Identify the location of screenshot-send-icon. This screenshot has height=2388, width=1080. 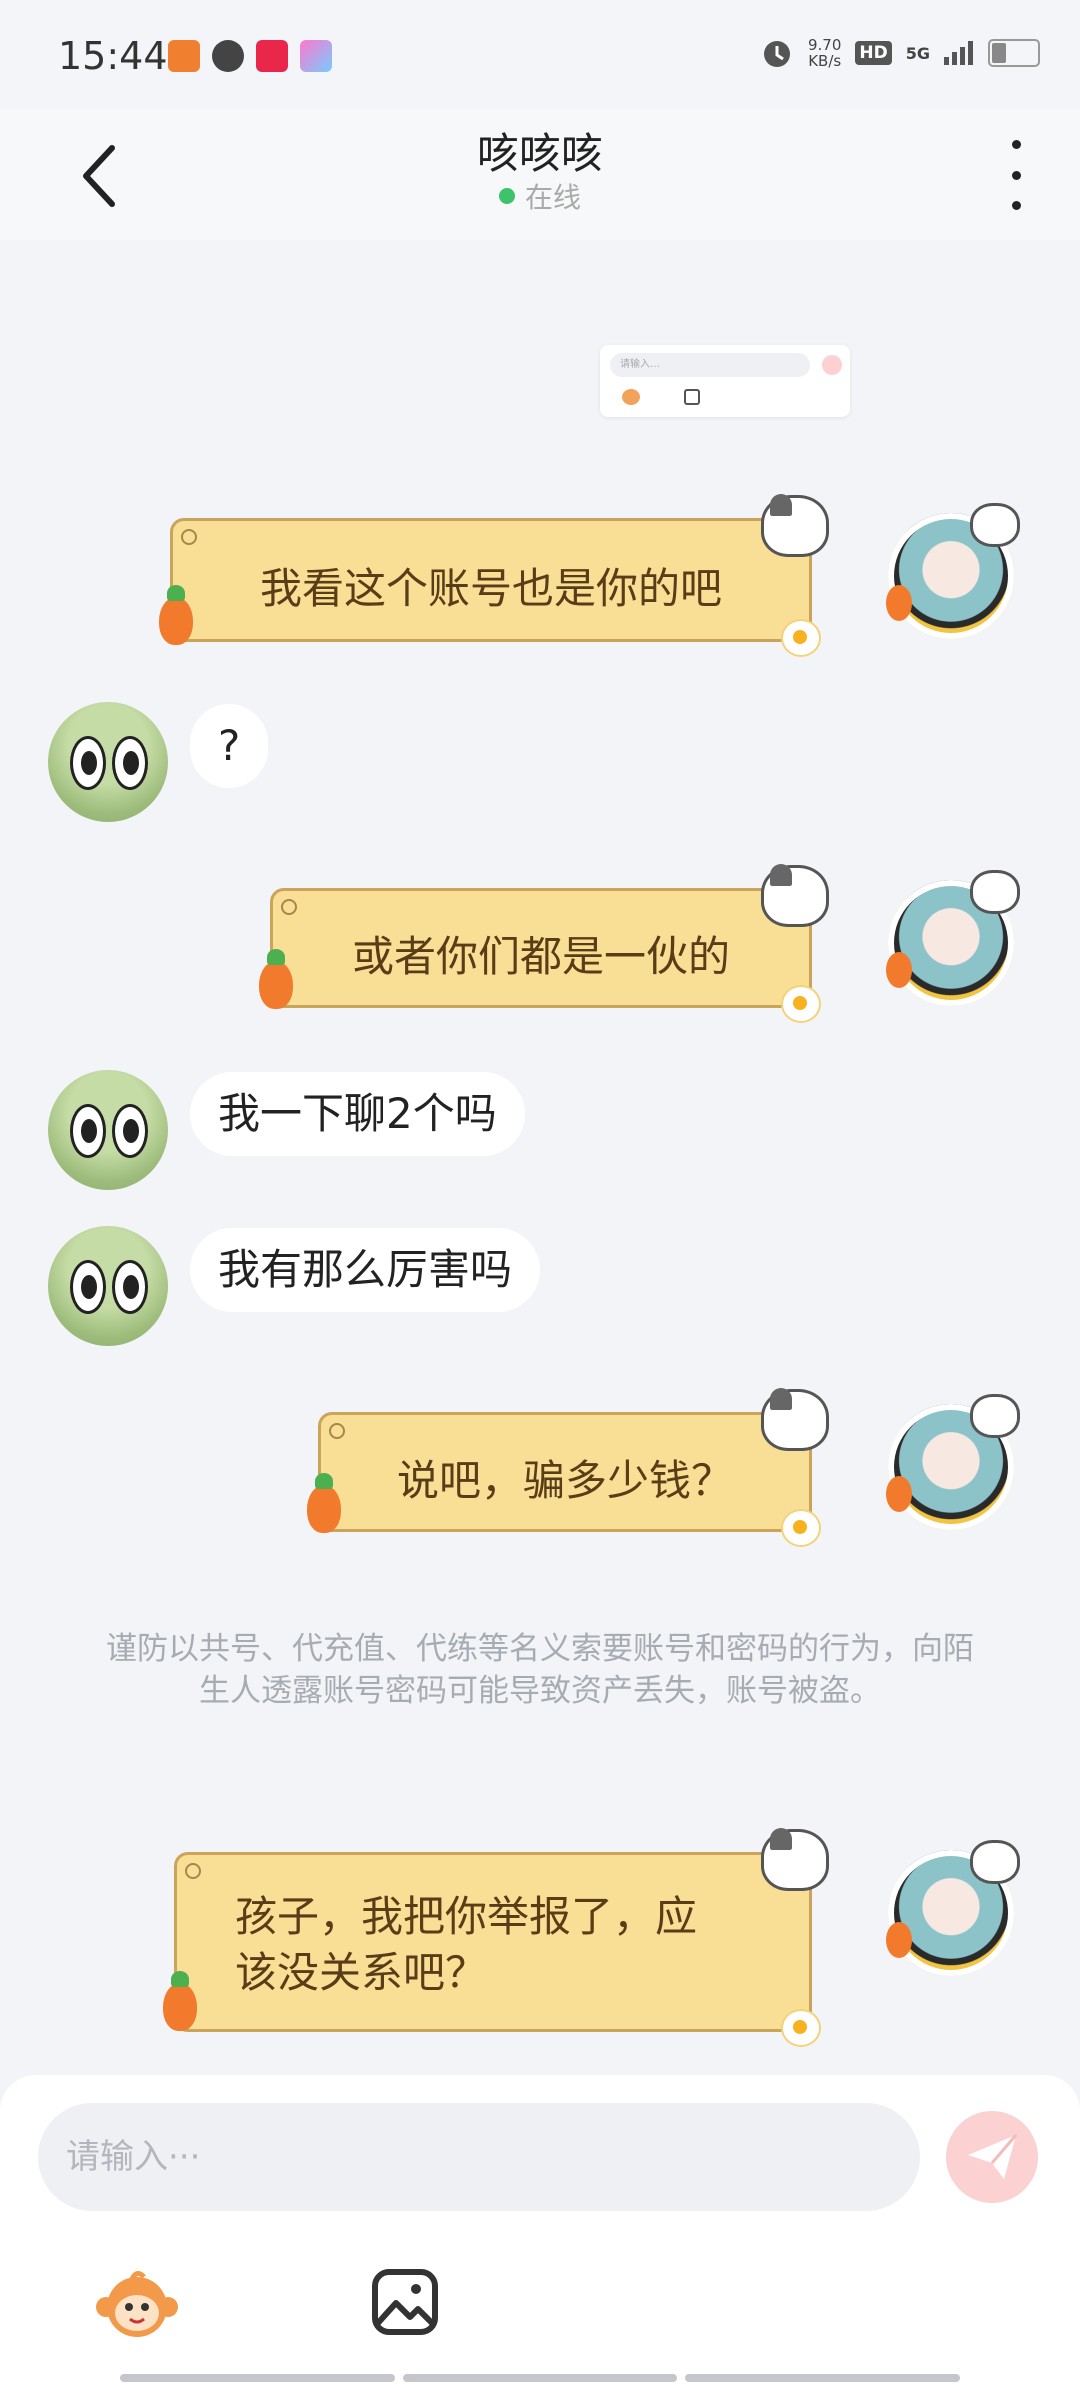
(832, 365).